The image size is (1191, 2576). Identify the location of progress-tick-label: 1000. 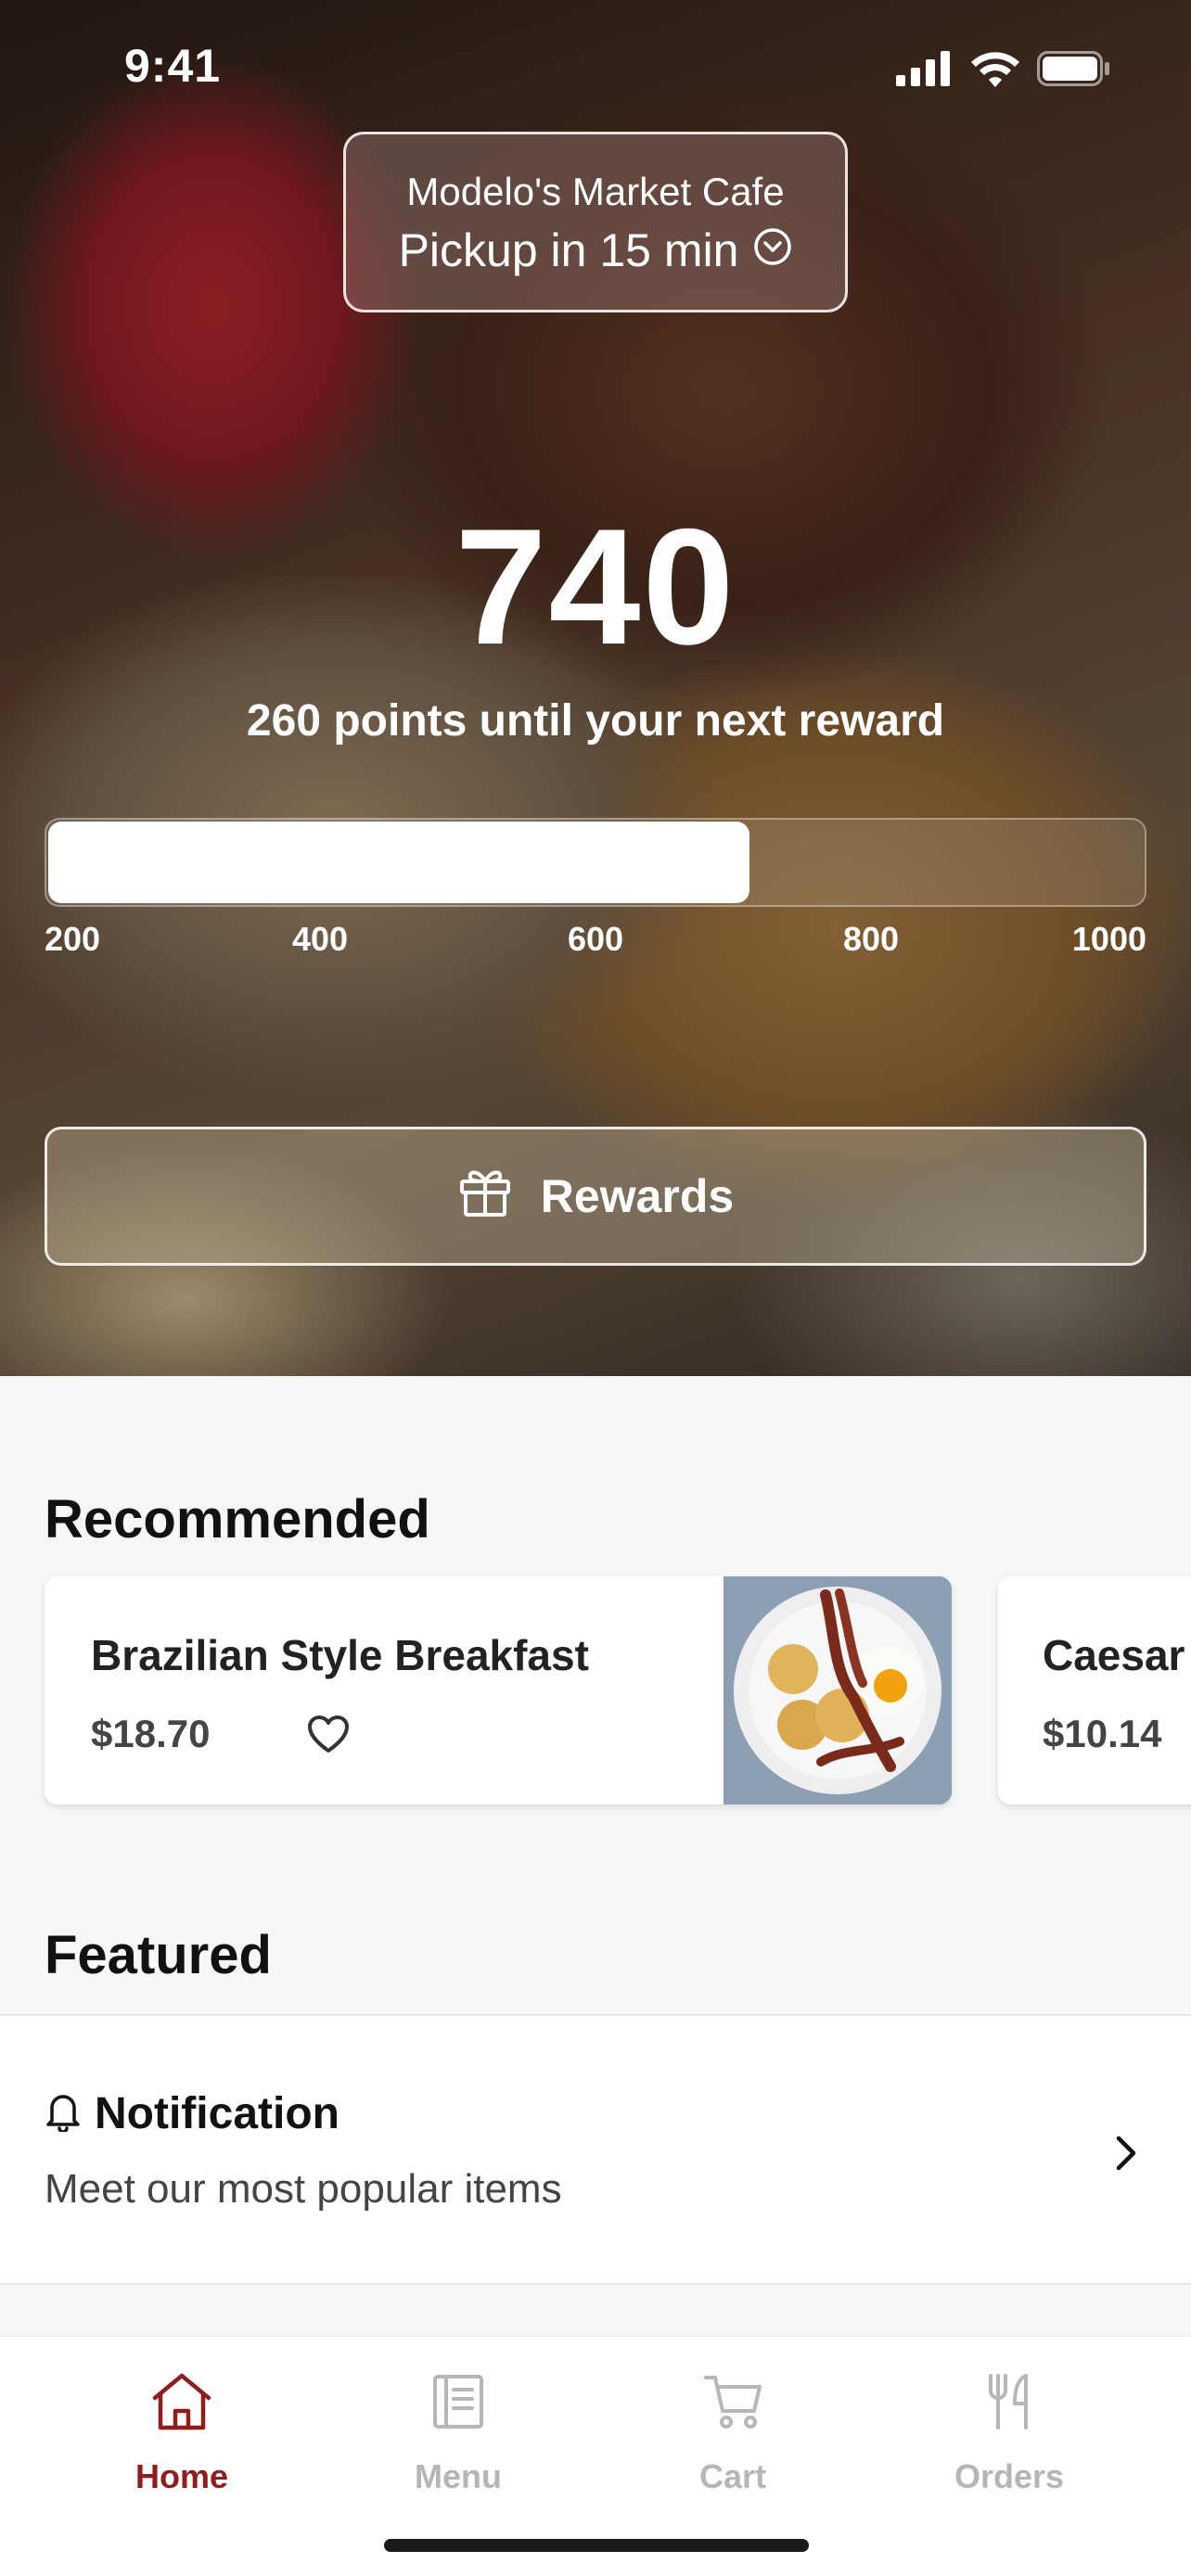
(1108, 939).